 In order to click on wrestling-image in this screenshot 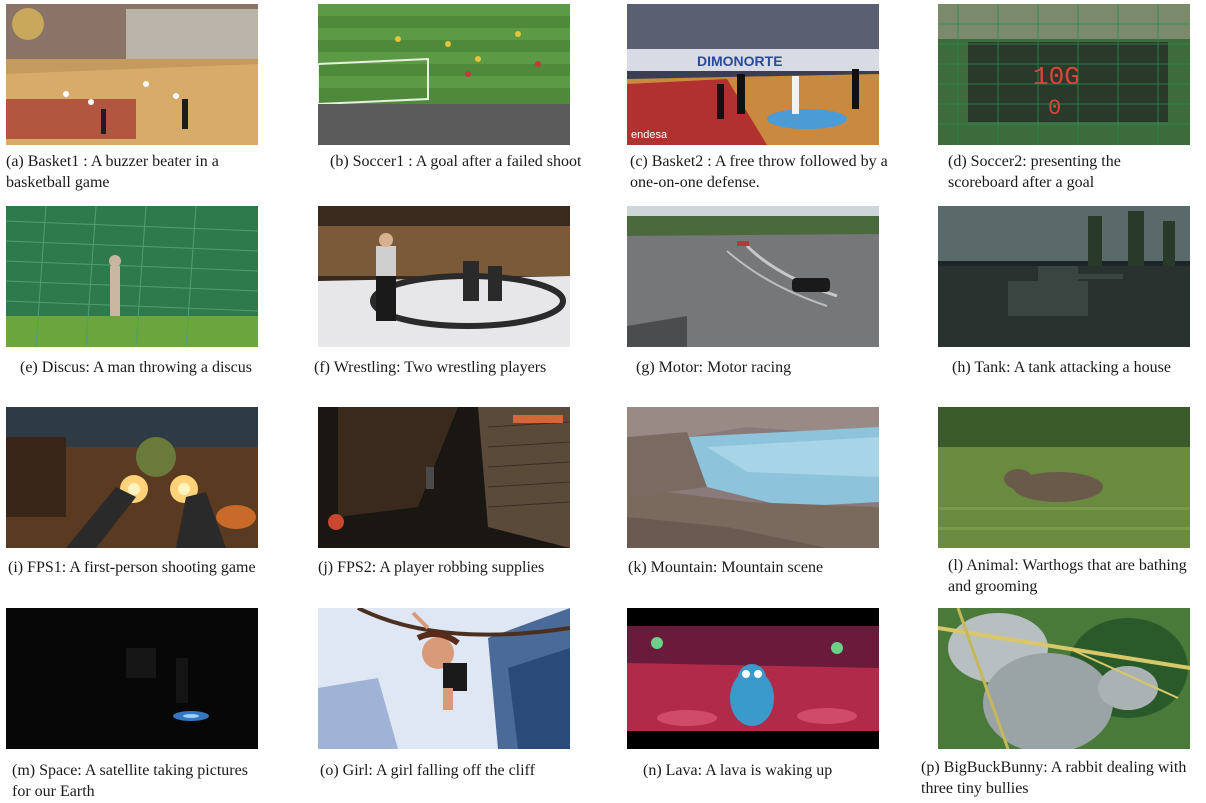, I will do `click(444, 276)`.